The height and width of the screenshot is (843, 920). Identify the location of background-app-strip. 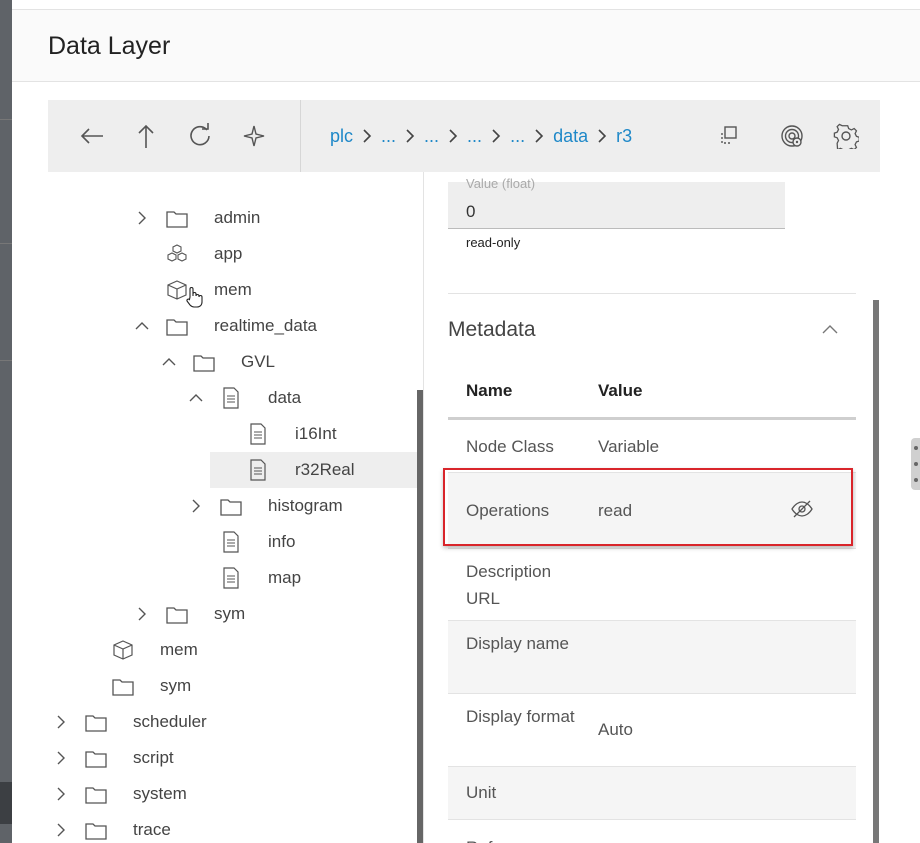
(6, 421).